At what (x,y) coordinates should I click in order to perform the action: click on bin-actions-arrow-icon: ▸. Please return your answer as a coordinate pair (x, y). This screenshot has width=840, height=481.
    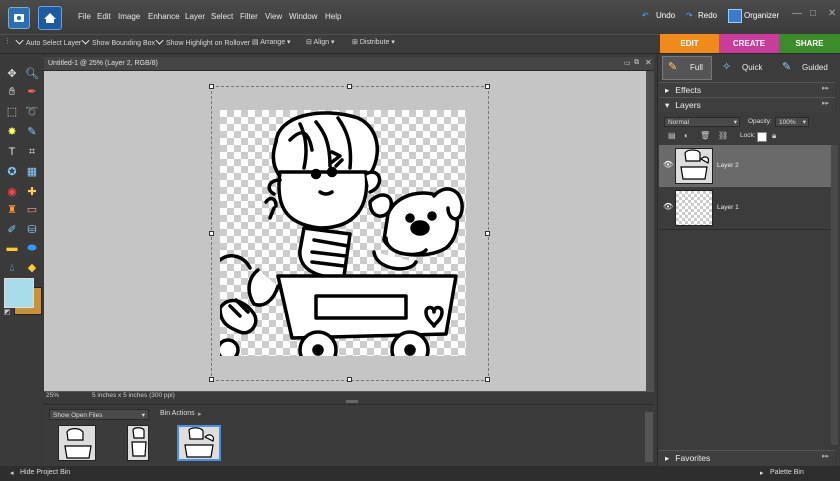
    Looking at the image, I should click on (200, 414).